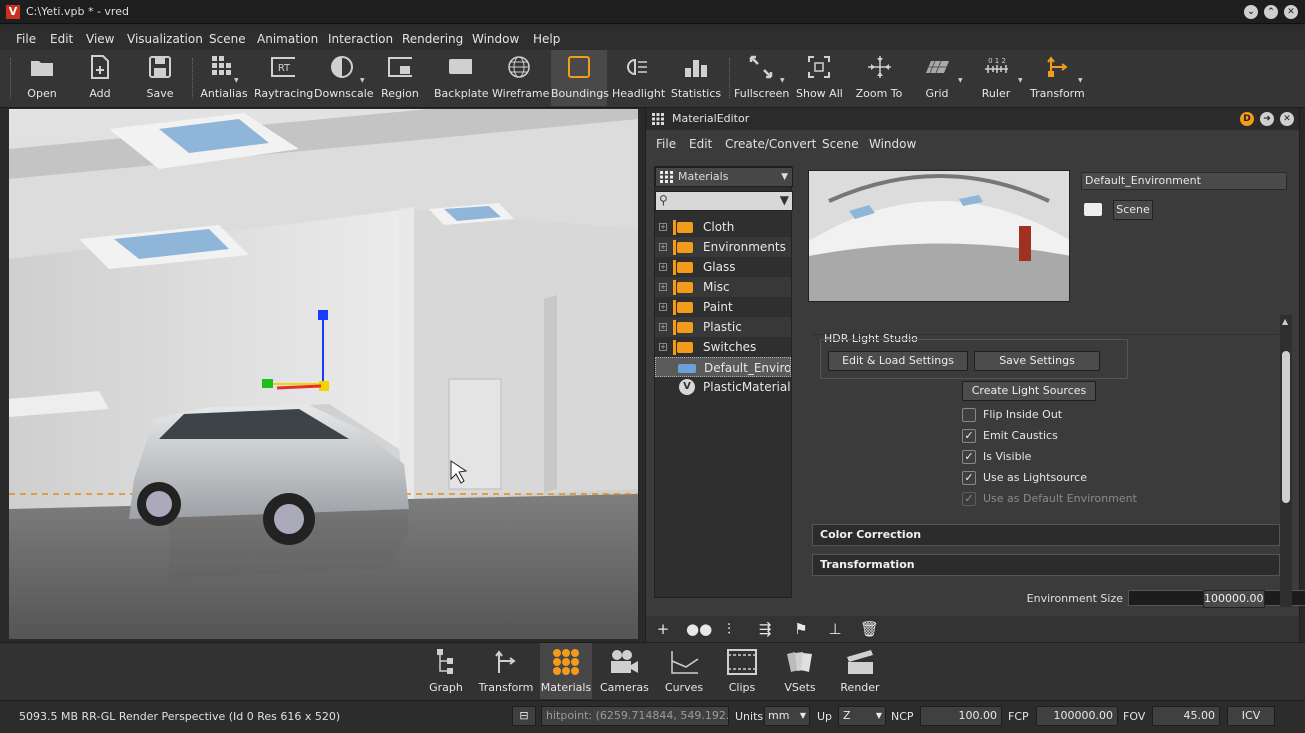 The height and width of the screenshot is (733, 1305). I want to click on me-menu-file: File, so click(666, 144).